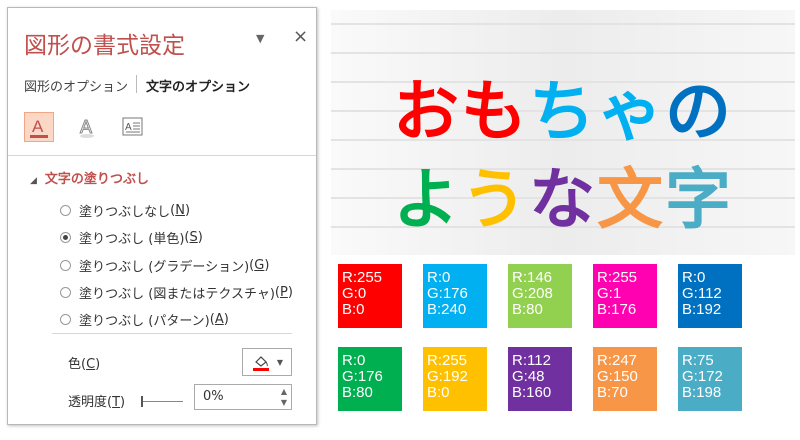 The image size is (800, 440). I want to click on transparency-input: 0% ▲ ▼, so click(243, 397).